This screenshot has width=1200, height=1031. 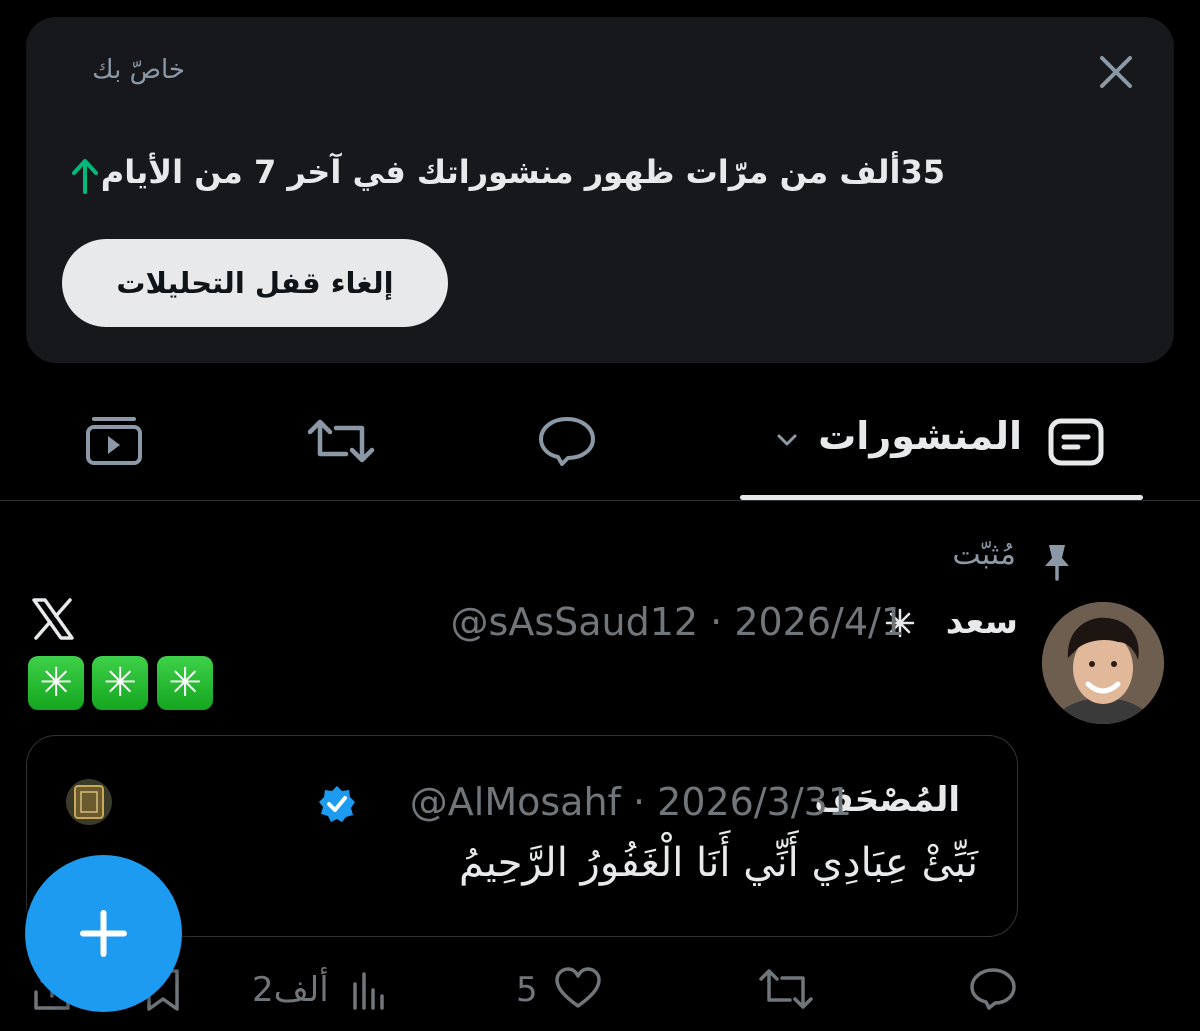 I want to click on verified-badge-icon, so click(x=337, y=806).